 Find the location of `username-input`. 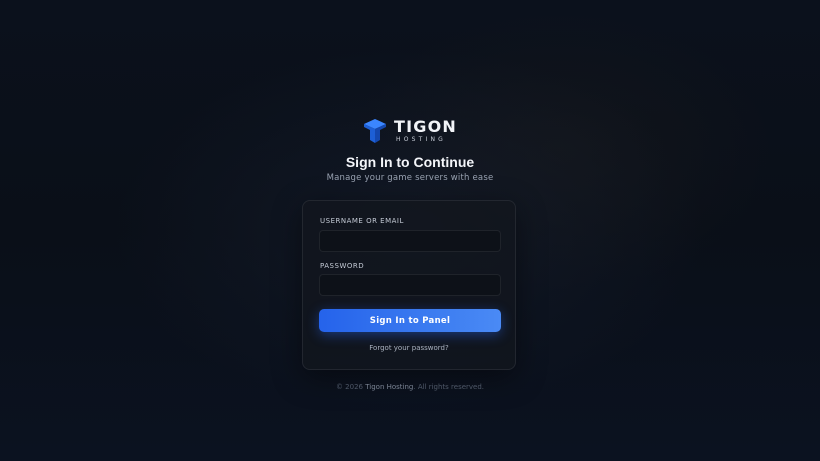

username-input is located at coordinates (410, 241).